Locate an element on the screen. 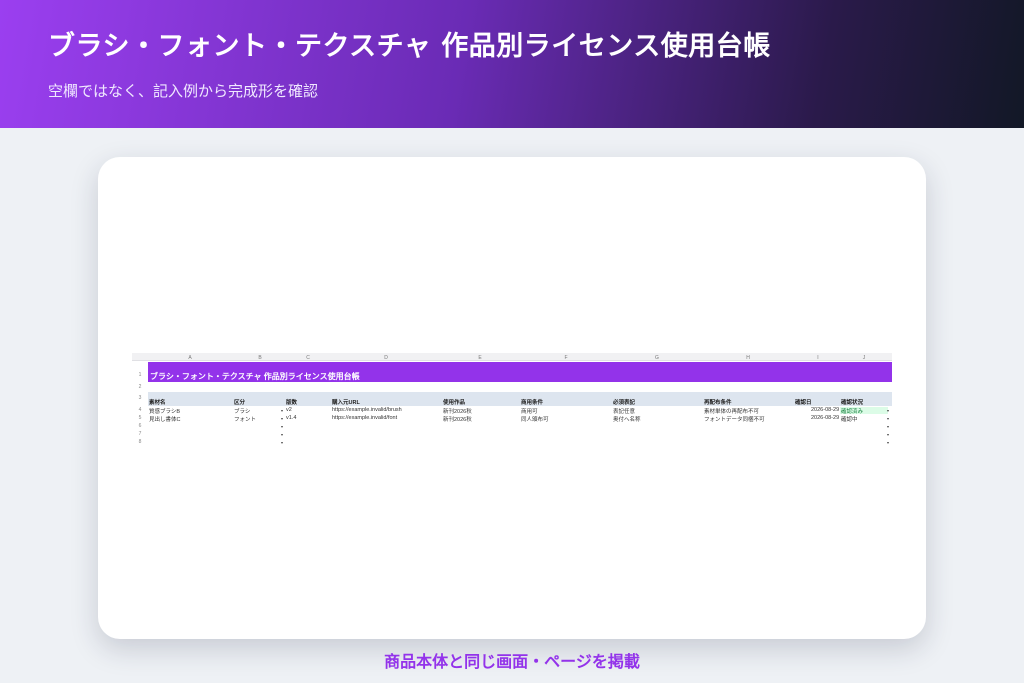 The width and height of the screenshot is (1024, 683). column-letter: B is located at coordinates (260, 358).